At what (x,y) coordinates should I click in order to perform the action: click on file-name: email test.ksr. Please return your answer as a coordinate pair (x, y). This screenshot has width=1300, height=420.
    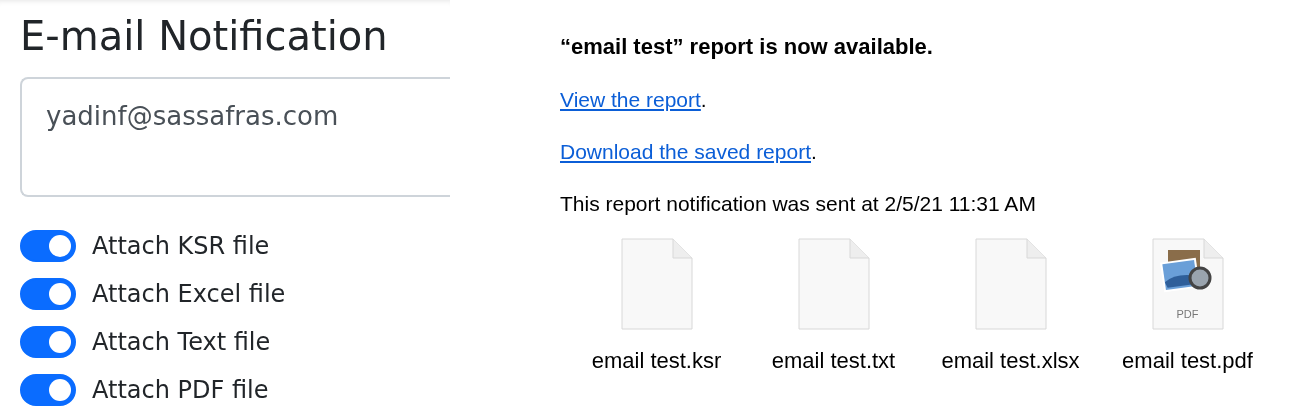
    Looking at the image, I should click on (656, 361).